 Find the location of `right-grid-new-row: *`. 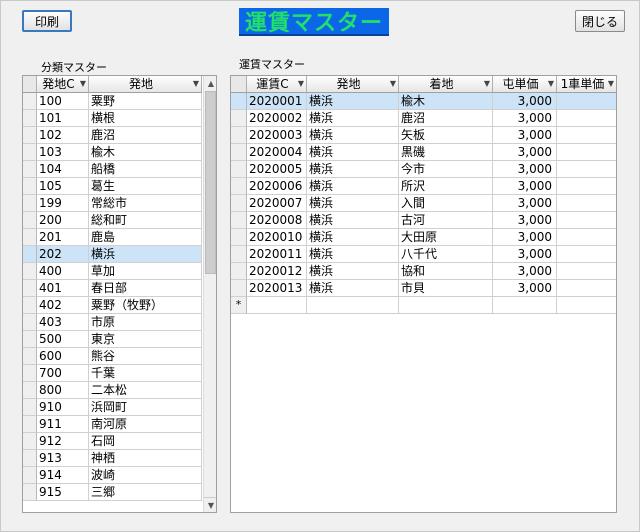

right-grid-new-row: * is located at coordinates (423, 305).